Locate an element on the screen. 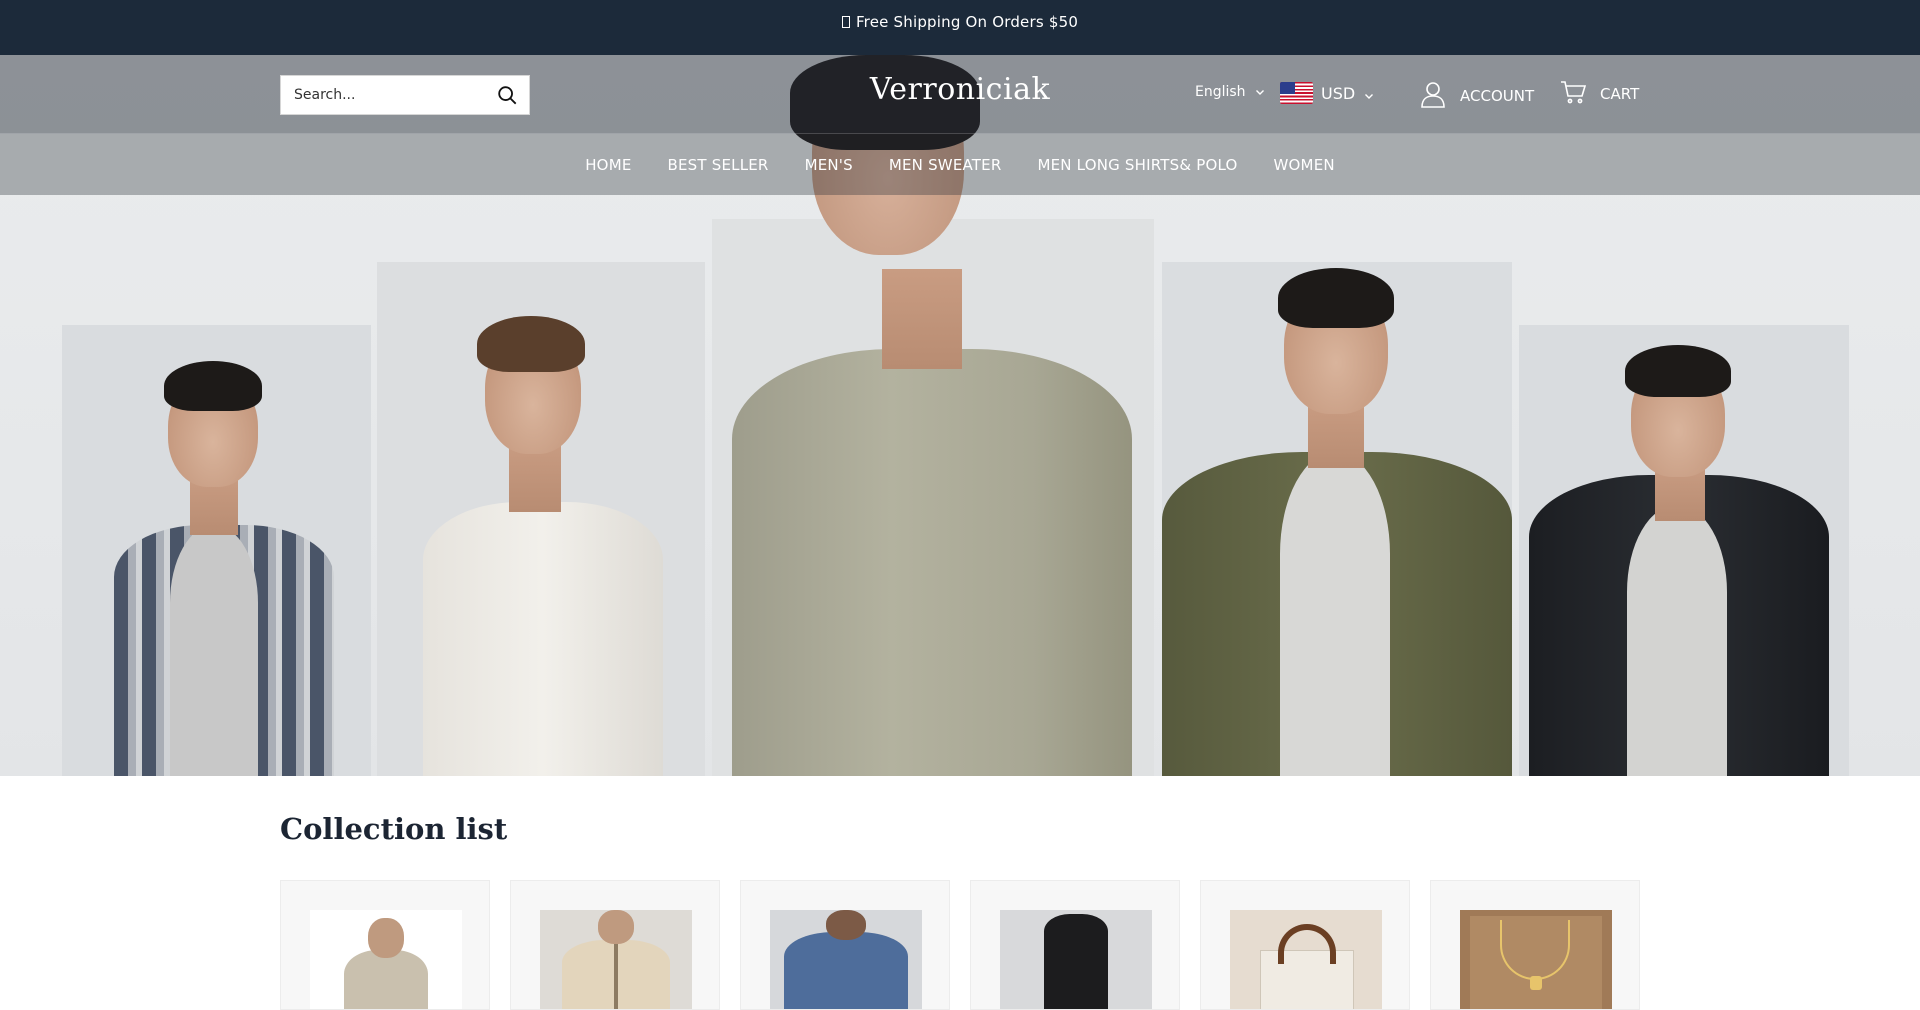 This screenshot has width=1920, height=1010. search-box is located at coordinates (405, 95).